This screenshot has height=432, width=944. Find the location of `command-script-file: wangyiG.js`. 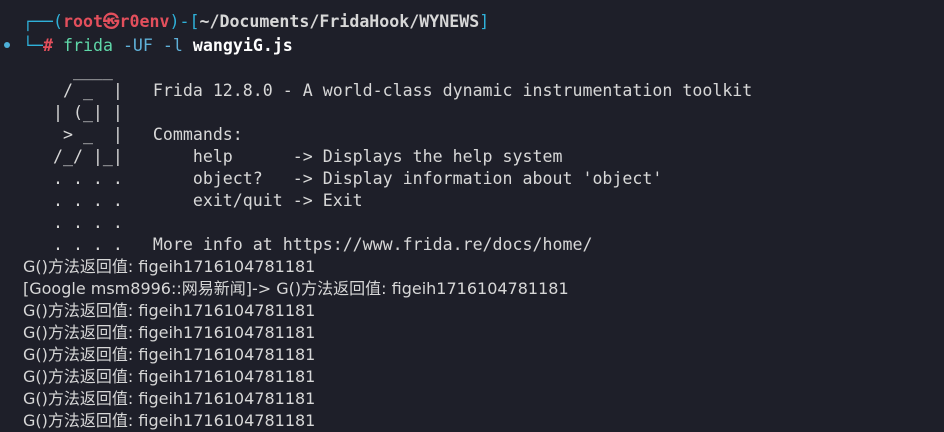

command-script-file: wangyiG.js is located at coordinates (242, 45).